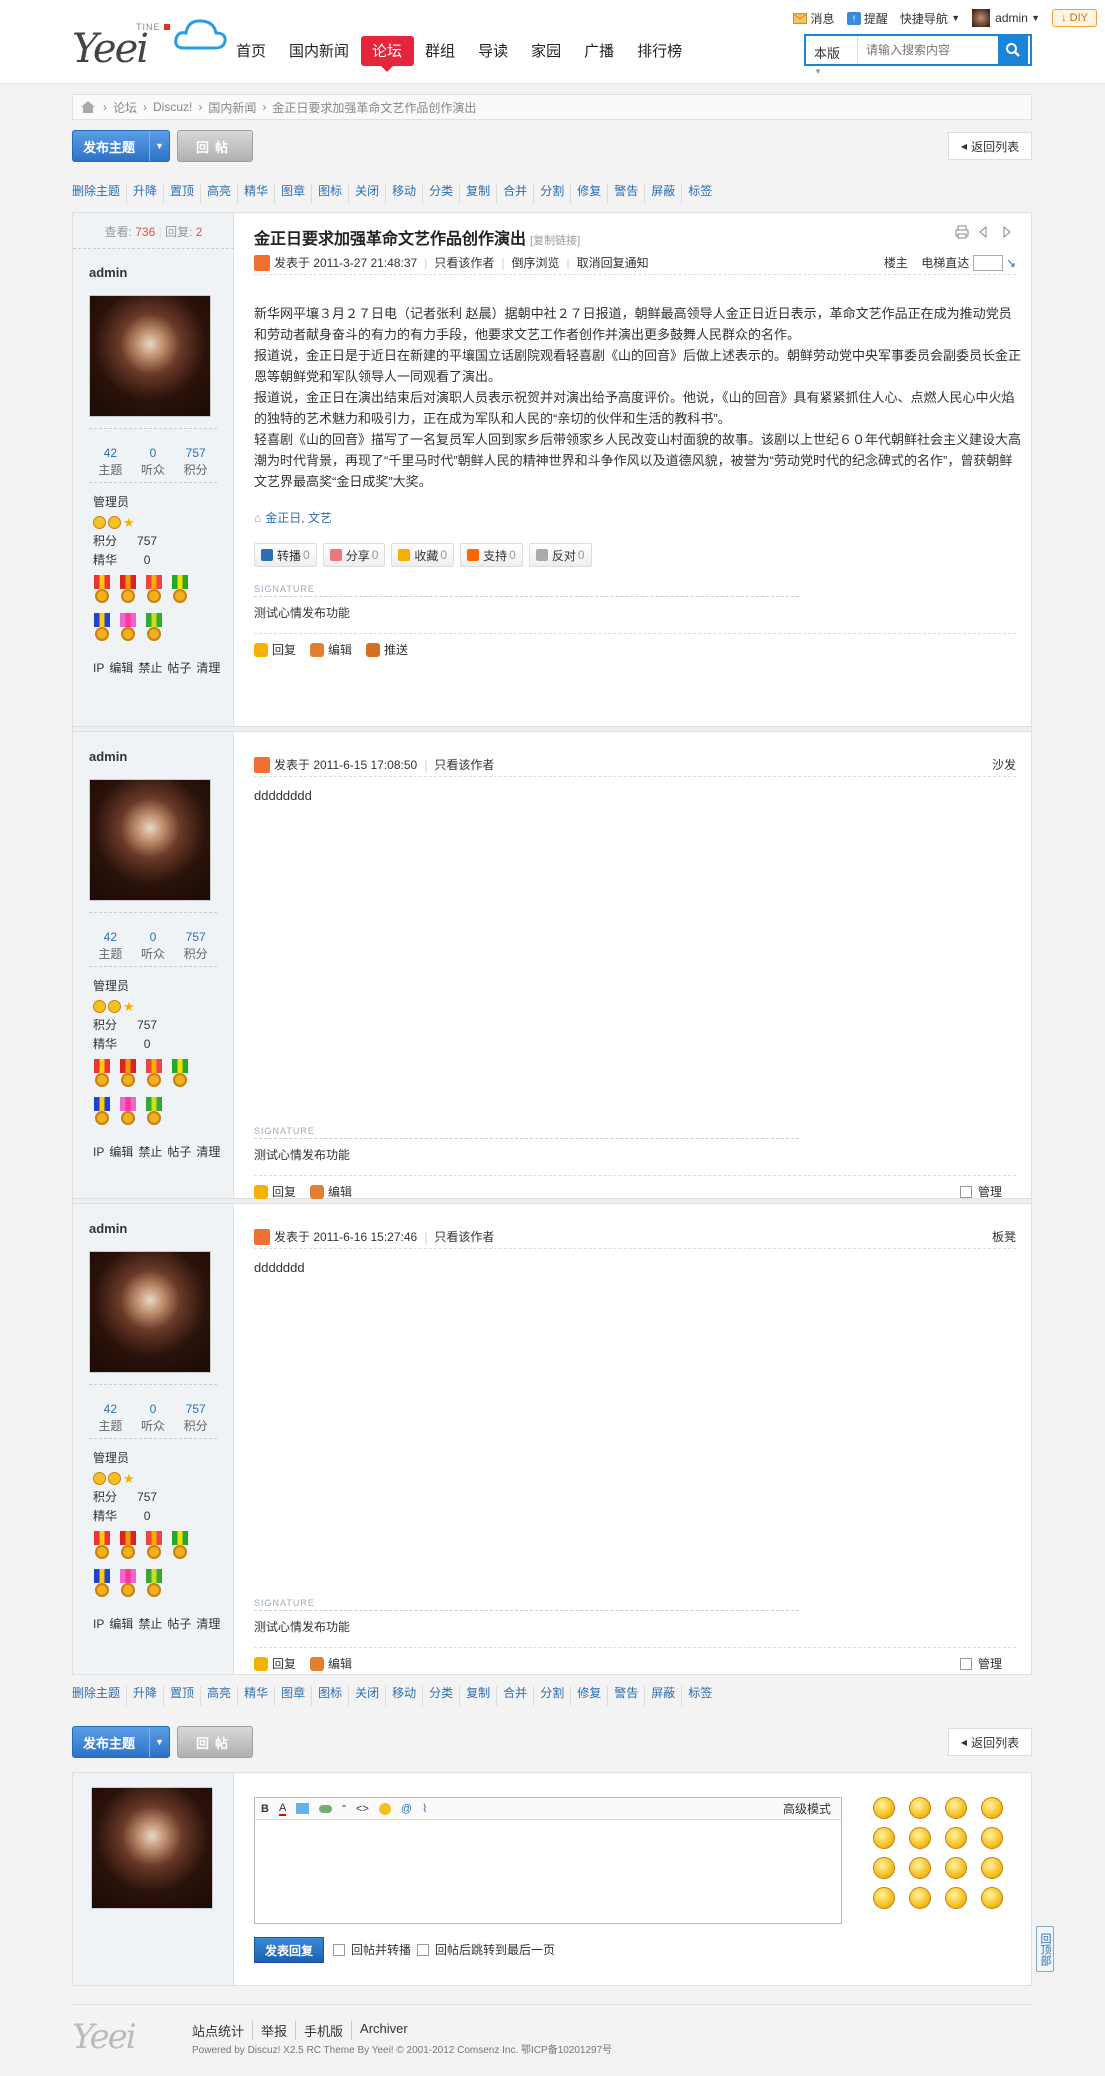 This screenshot has height=2076, width=1105. I want to click on user-group: 管理员, so click(125, 1458).